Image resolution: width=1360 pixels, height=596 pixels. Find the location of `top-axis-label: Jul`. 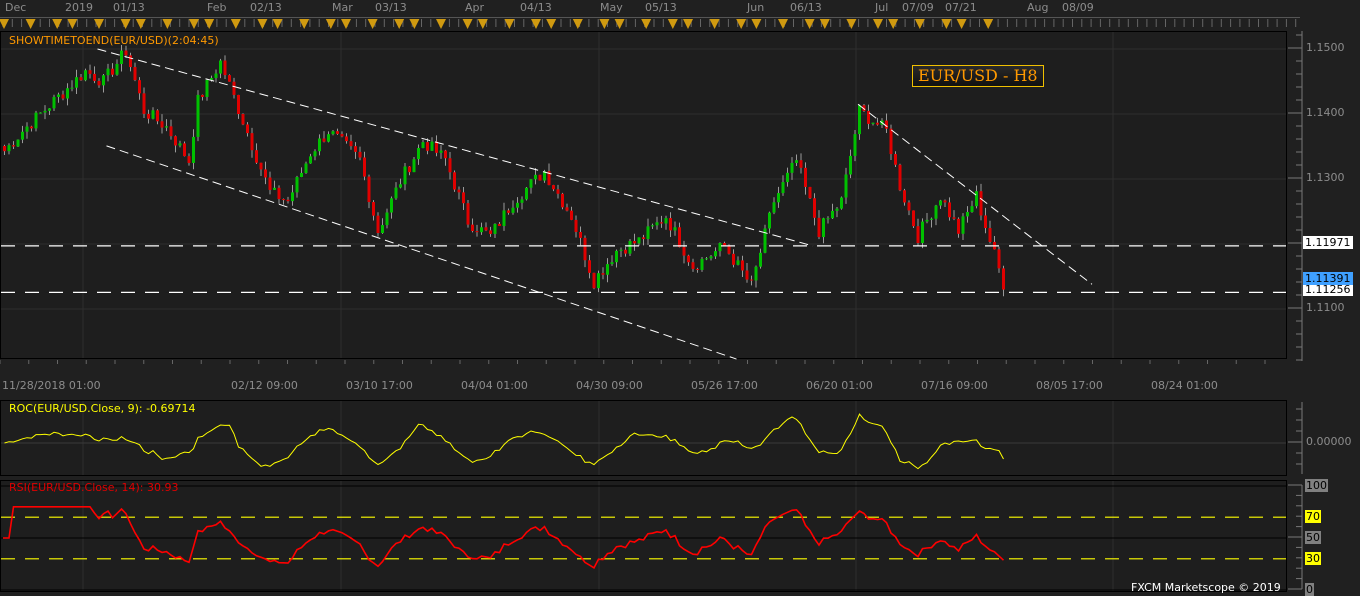

top-axis-label: Jul is located at coordinates (882, 7).